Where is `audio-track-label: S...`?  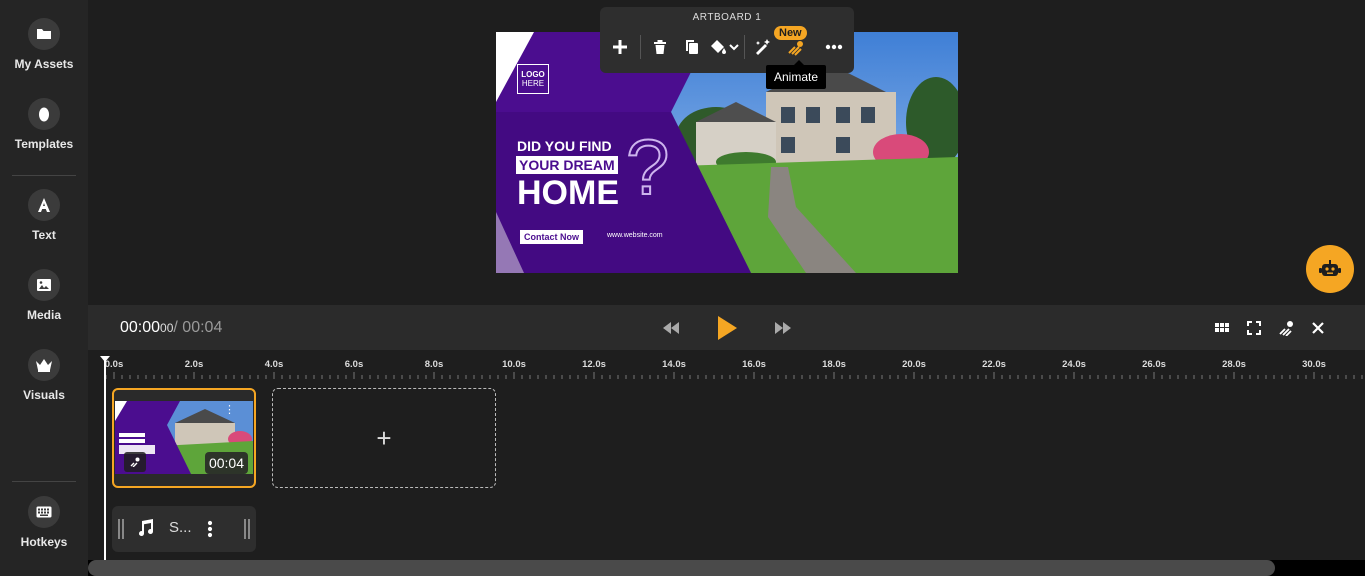 audio-track-label: S... is located at coordinates (180, 527).